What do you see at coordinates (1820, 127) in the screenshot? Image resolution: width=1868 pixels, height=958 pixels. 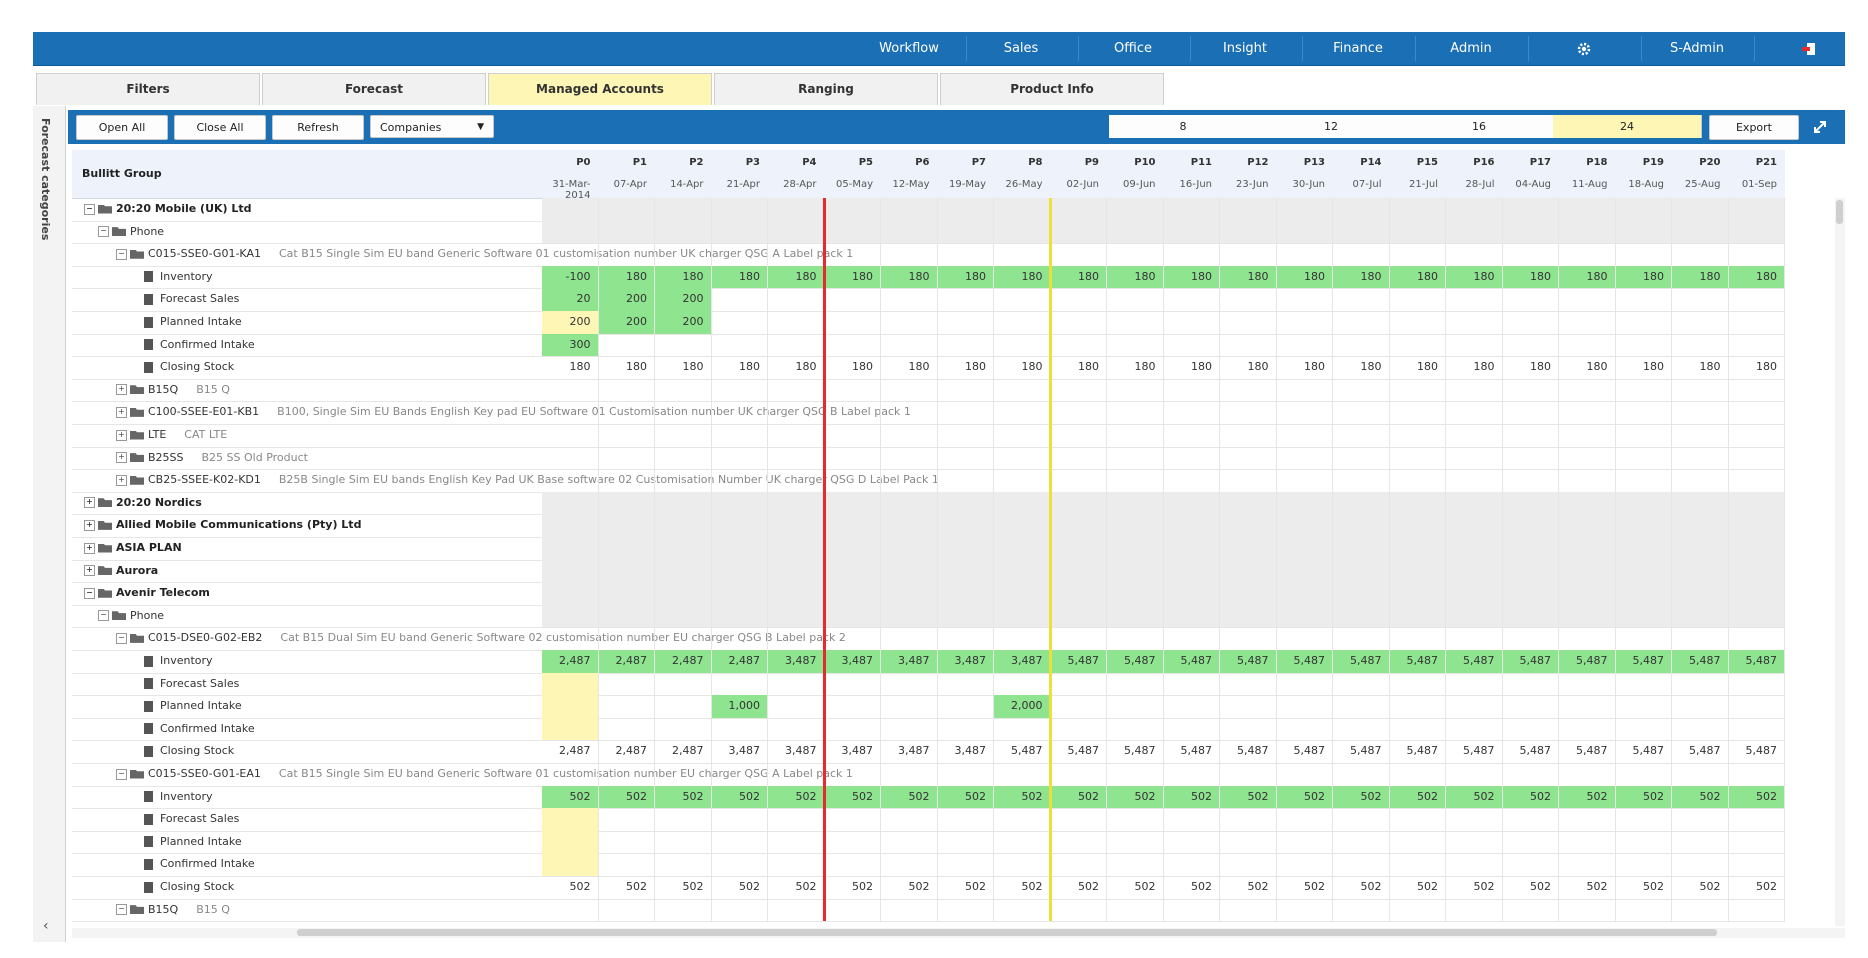 I see `expand-icon` at bounding box center [1820, 127].